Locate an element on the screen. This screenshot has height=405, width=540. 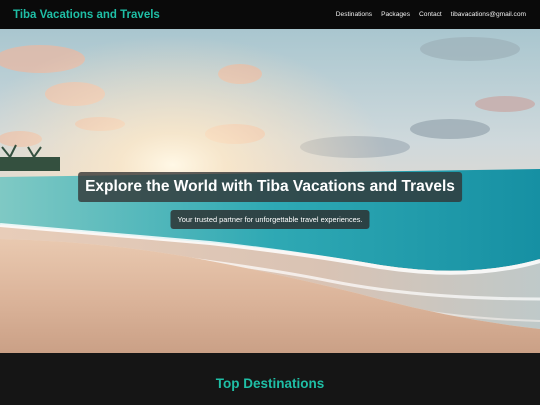
nav-link-contact: Contact is located at coordinates (430, 14).